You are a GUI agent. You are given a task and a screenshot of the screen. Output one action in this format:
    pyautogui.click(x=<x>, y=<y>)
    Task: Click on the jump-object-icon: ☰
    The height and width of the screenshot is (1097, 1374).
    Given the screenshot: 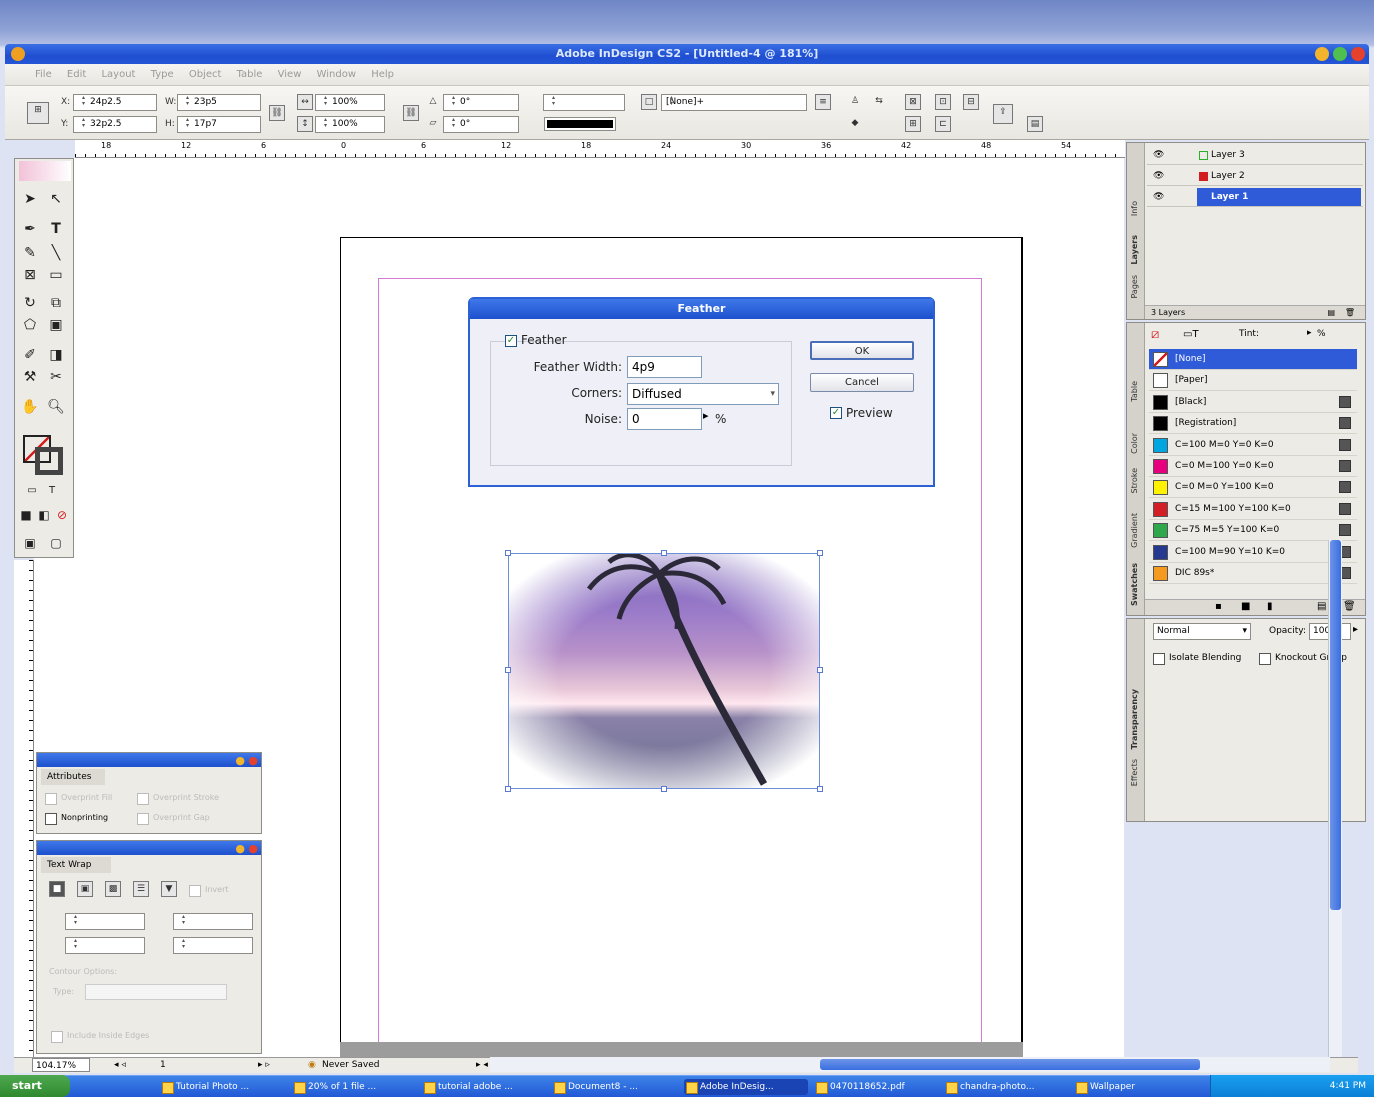 What is the action you would take?
    pyautogui.click(x=141, y=889)
    